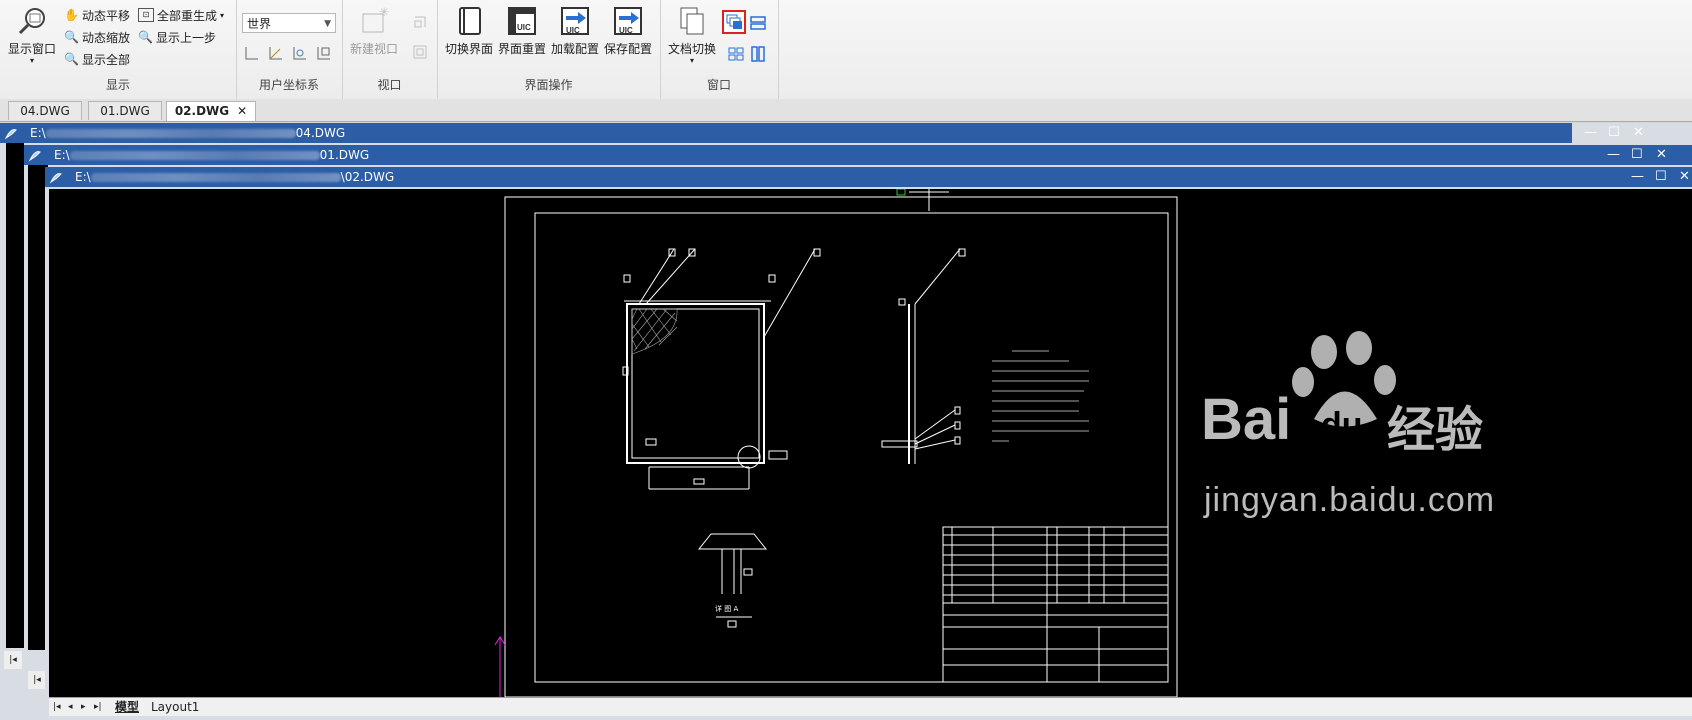  What do you see at coordinates (389, 85) in the screenshot?
I see `group-label-viewport: 视口` at bounding box center [389, 85].